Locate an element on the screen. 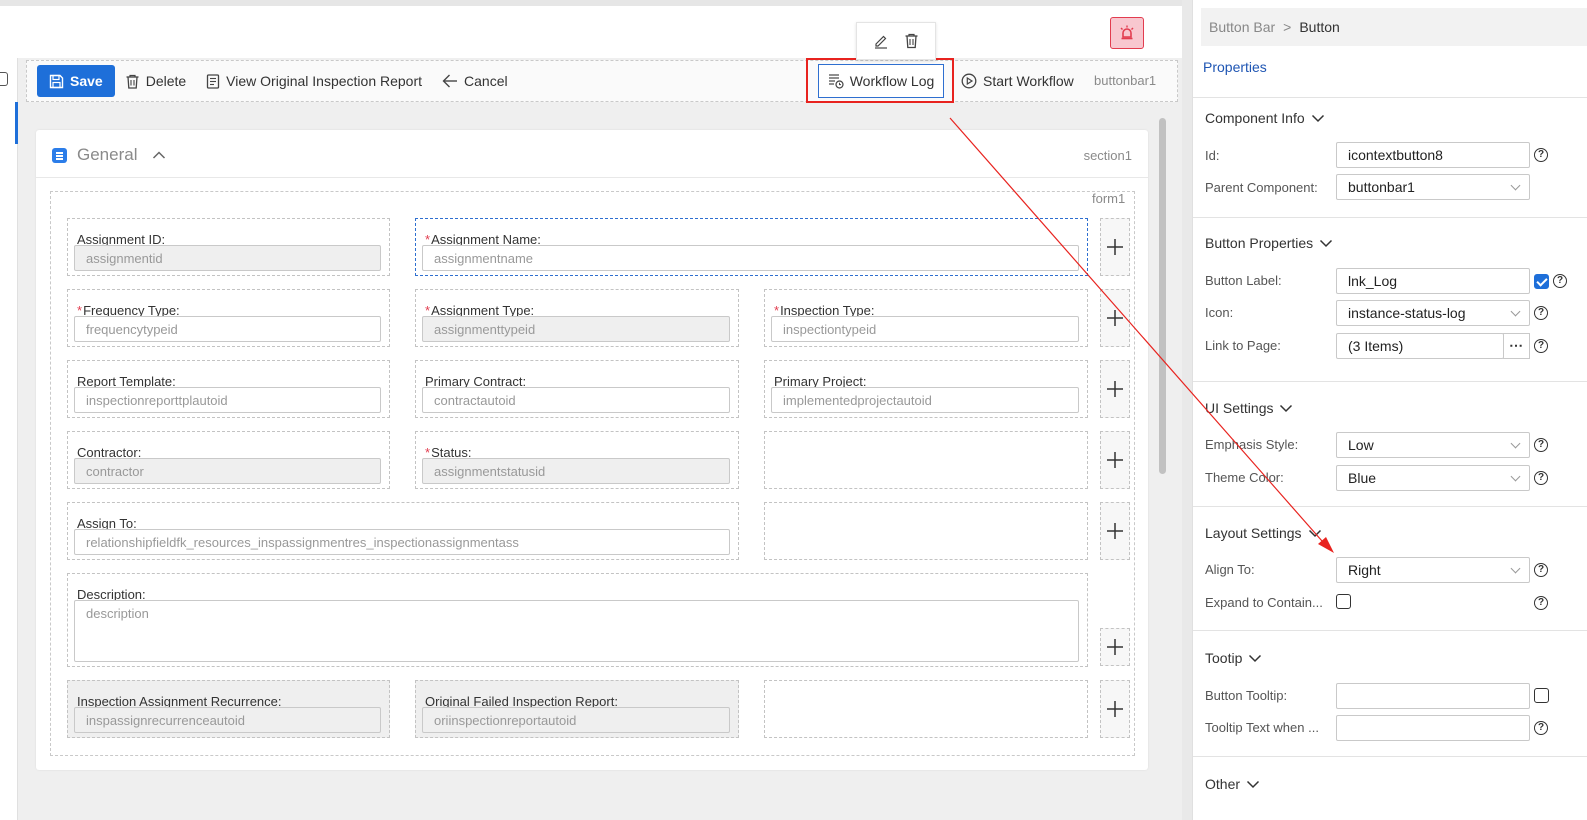 The image size is (1587, 820). field-assignment-id: Assignment ID: assignmentid is located at coordinates (228, 247).